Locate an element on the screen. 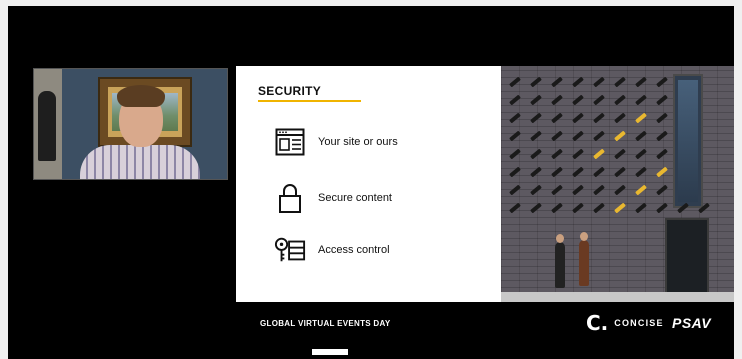 This screenshot has height=359, width=742. concise-logo: C. CONCISE is located at coordinates (625, 323).